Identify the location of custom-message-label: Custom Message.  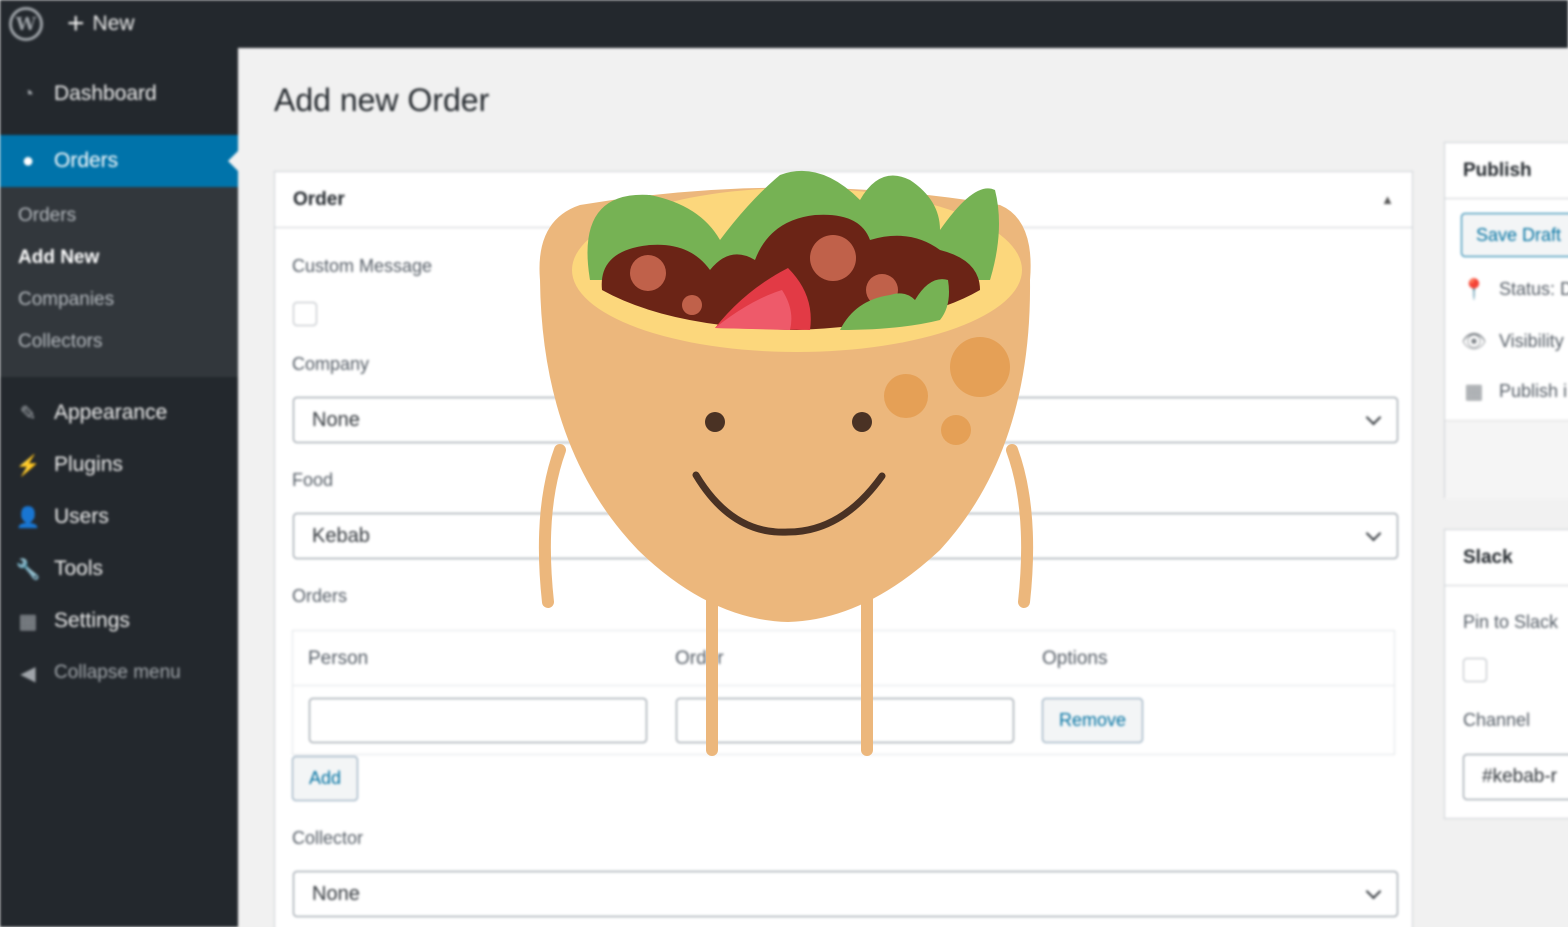
(362, 266).